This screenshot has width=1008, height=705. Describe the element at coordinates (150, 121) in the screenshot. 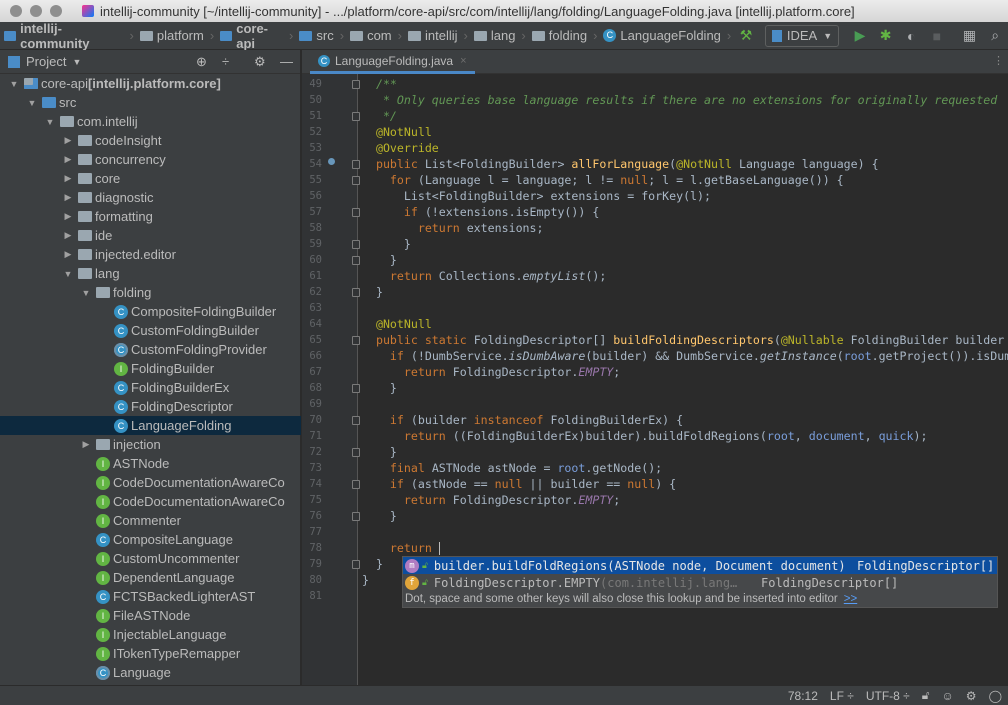

I see `tree-item: ▼ com.intellij` at that location.